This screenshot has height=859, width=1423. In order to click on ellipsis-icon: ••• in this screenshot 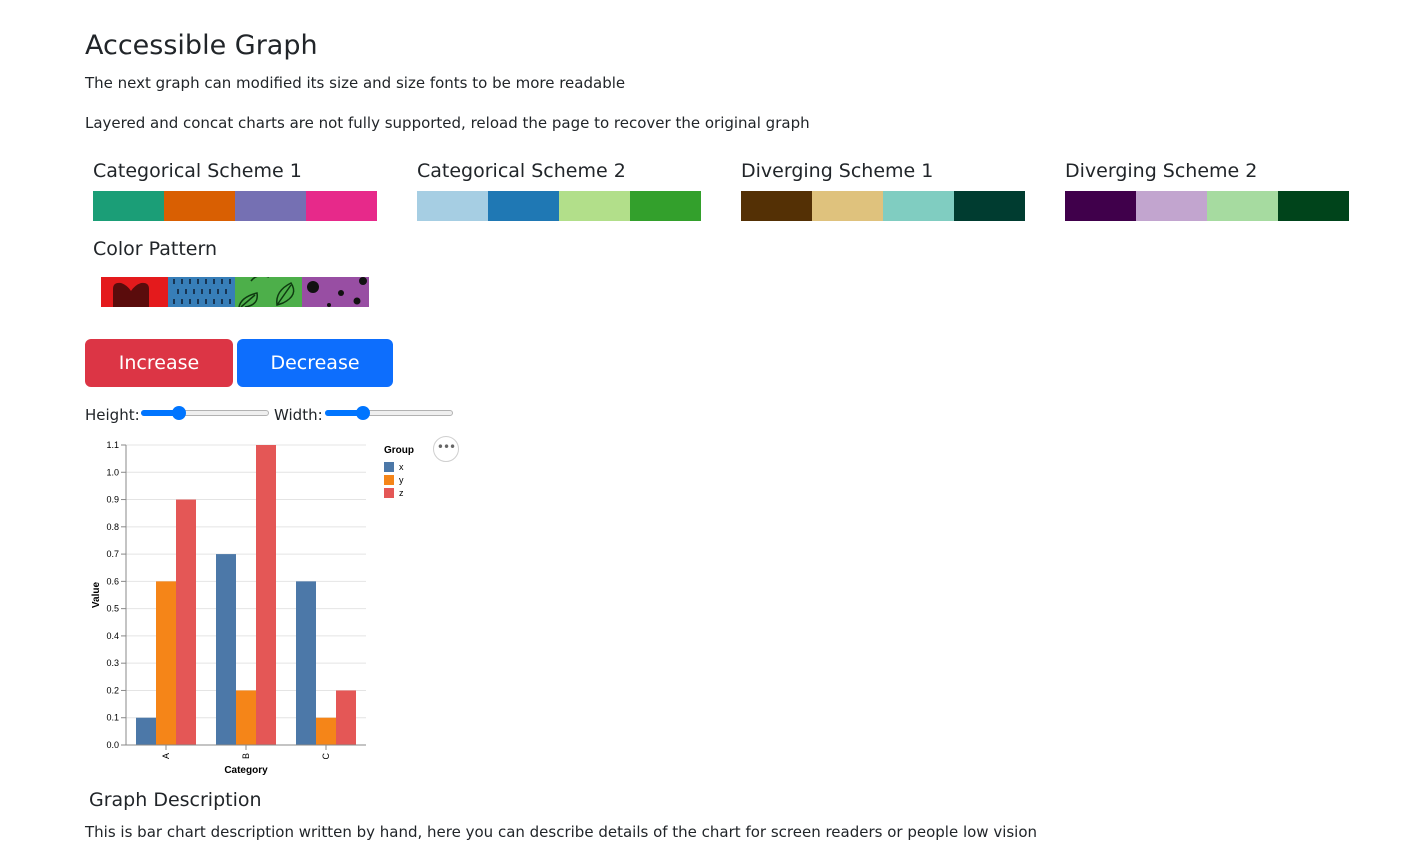, I will do `click(446, 449)`.